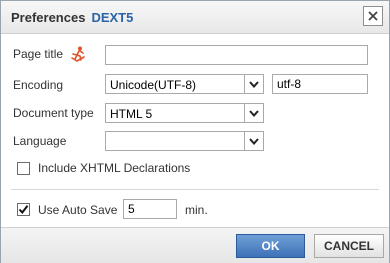 The image size is (390, 263). I want to click on language-label: Language, so click(40, 141).